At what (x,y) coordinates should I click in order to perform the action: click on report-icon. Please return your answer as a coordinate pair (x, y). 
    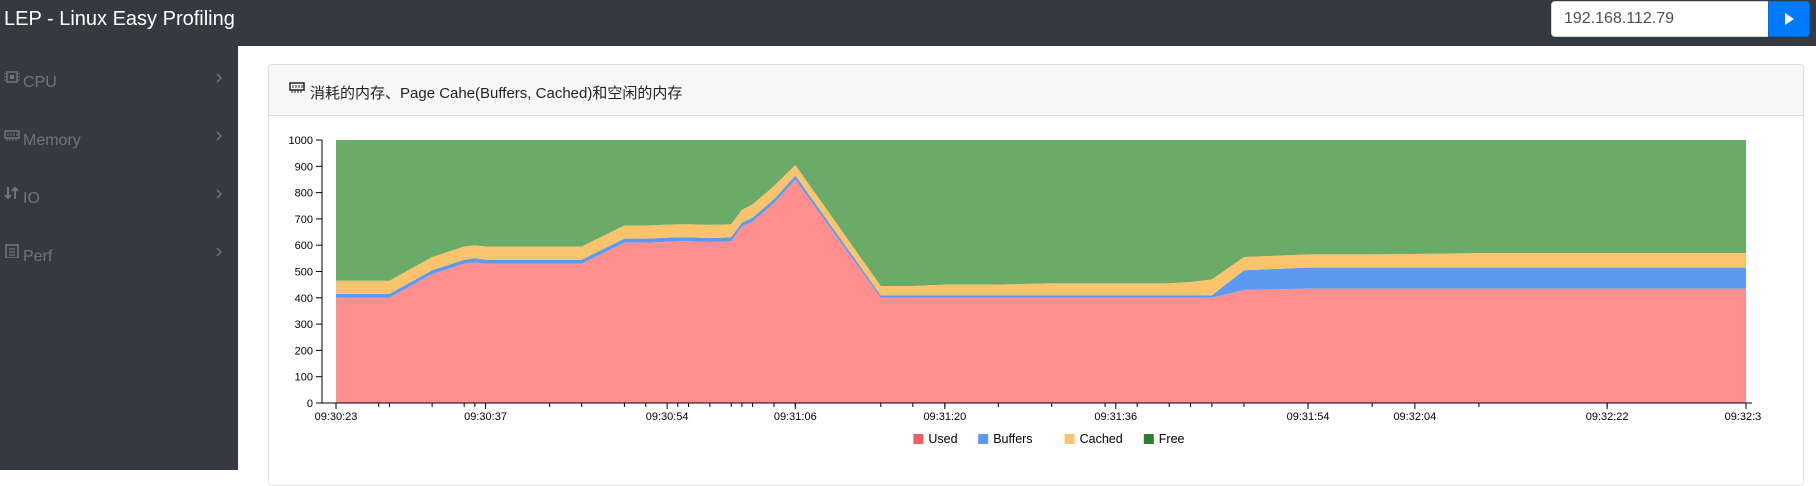
    Looking at the image, I should click on (12, 251).